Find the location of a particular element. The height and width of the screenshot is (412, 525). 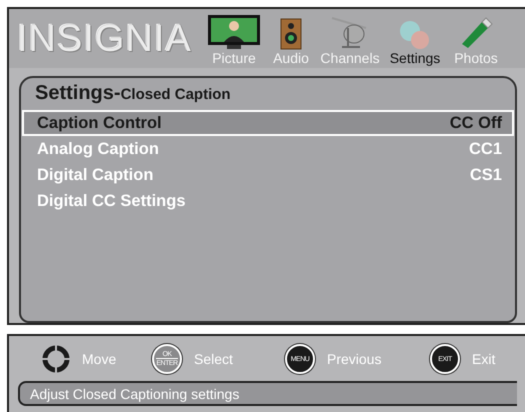

menu-tab: Settings is located at coordinates (415, 58).